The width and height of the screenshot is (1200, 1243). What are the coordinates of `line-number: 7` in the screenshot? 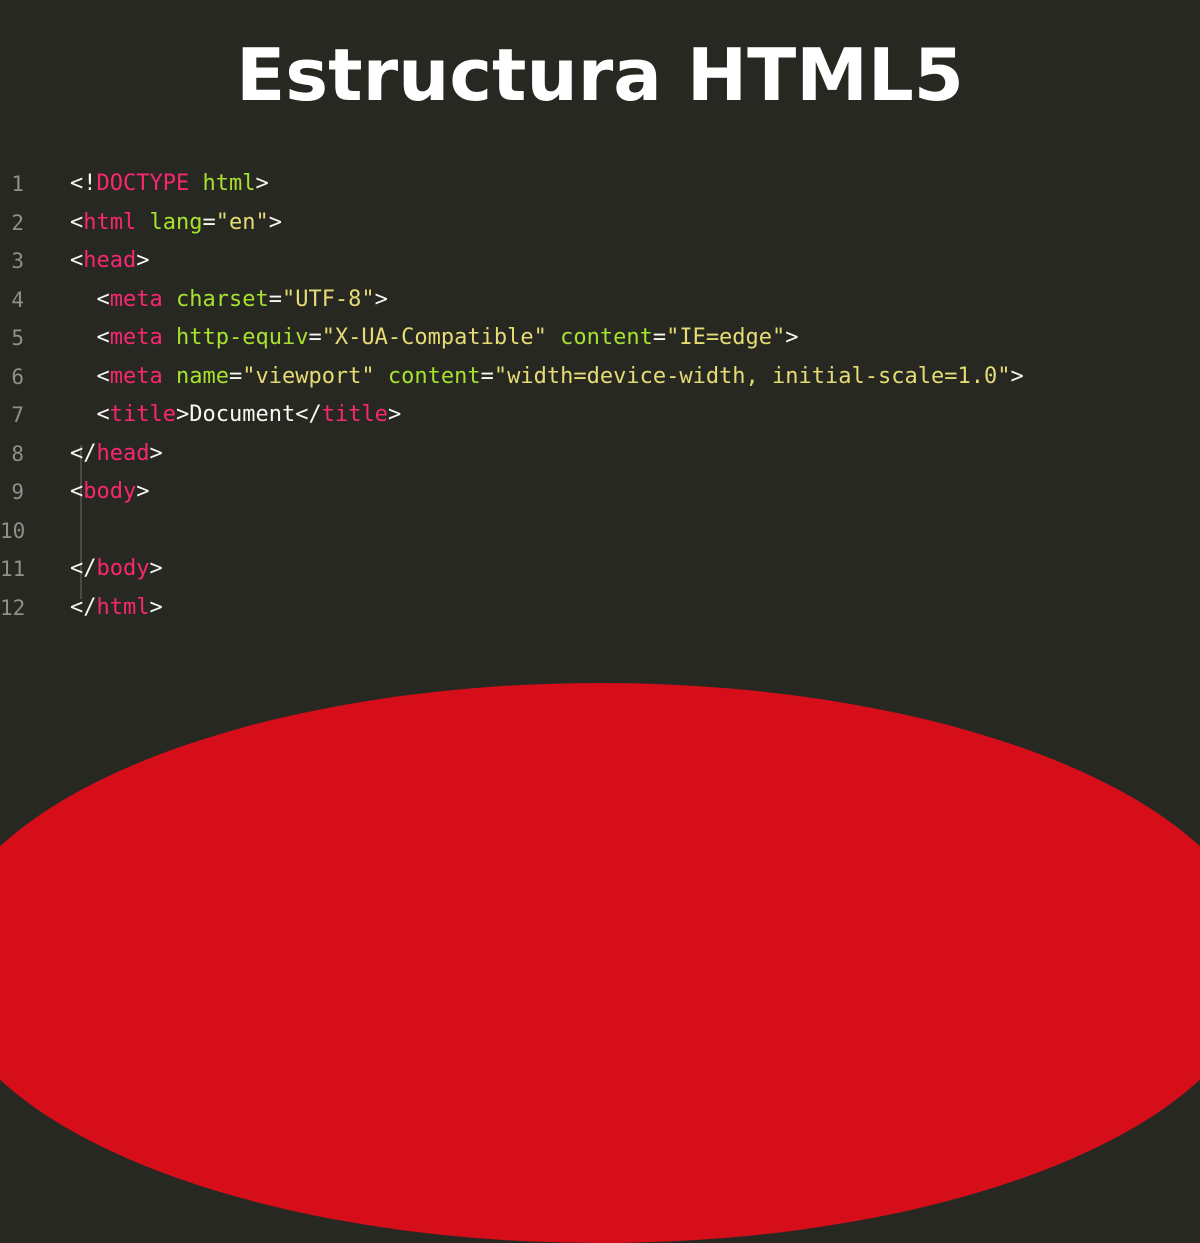 It's located at (17, 415).